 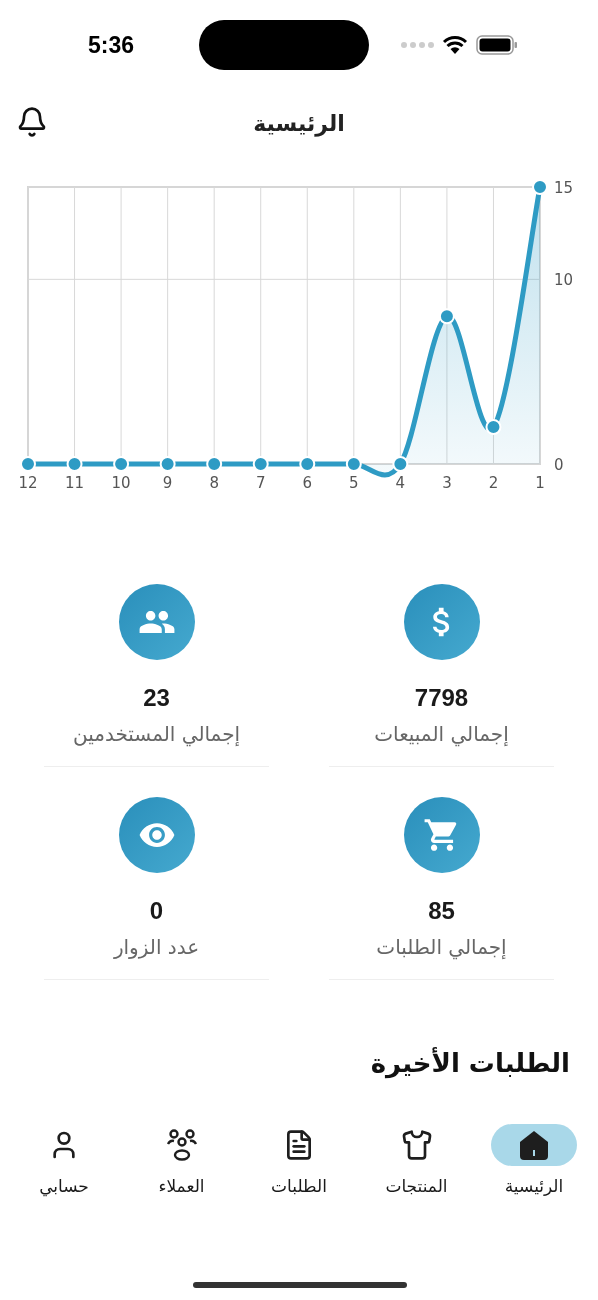 I want to click on tab-label: العملاء, so click(x=181, y=1186).